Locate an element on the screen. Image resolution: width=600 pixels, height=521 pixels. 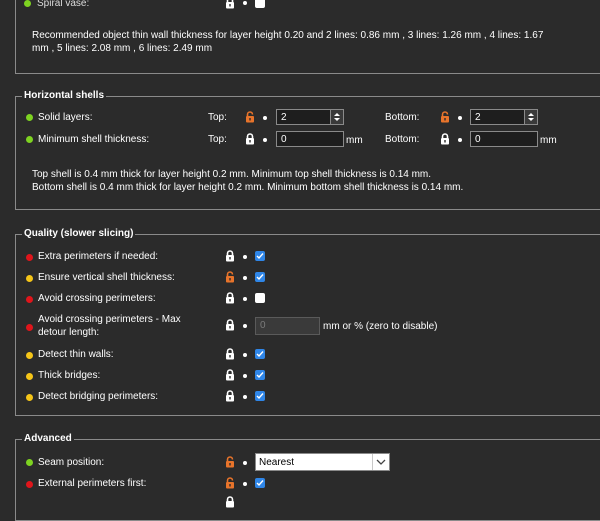
detect-bridging-checkbox is located at coordinates (260, 396).